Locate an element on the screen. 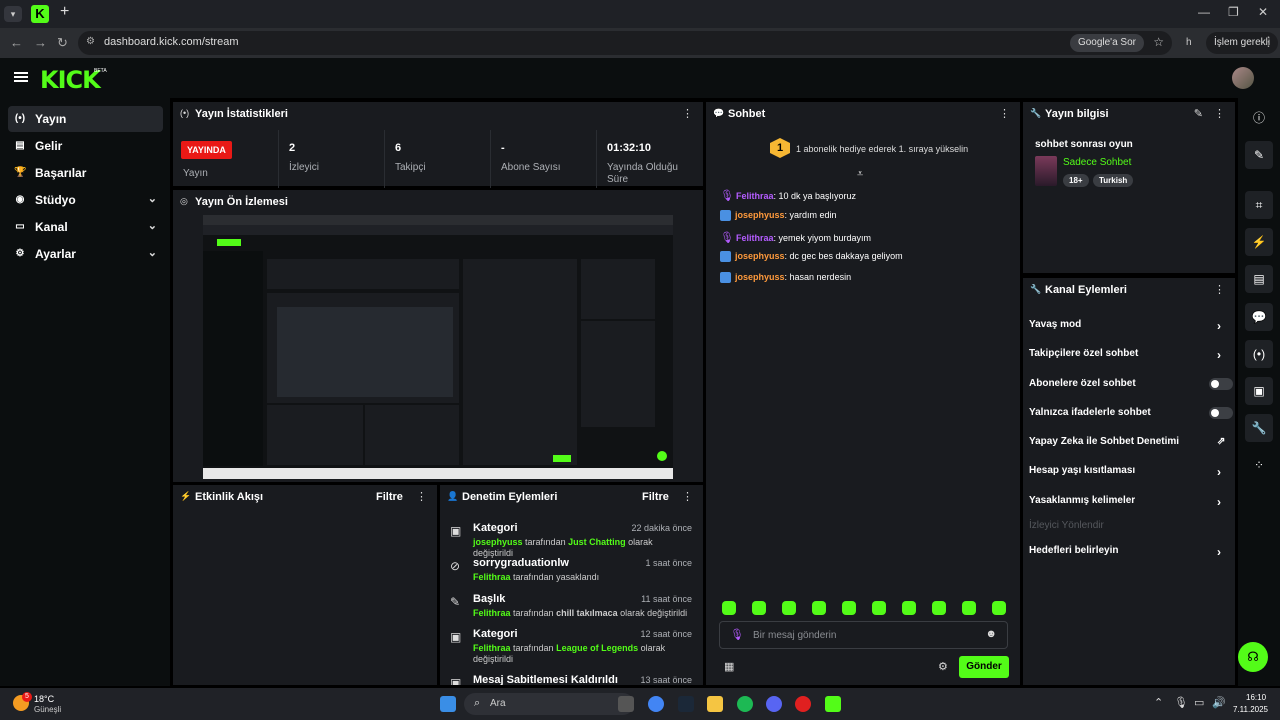  task-view-icon is located at coordinates (626, 704).